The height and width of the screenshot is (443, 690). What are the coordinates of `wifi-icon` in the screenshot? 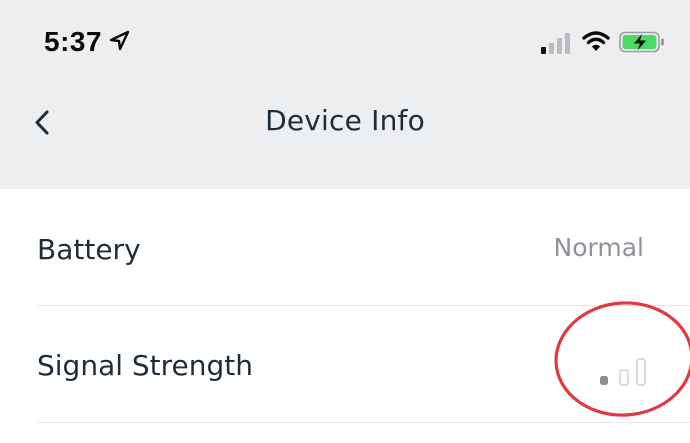 It's located at (596, 41).